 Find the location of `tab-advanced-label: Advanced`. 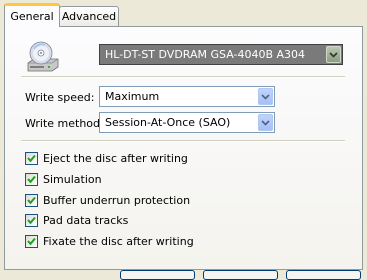

tab-advanced-label: Advanced is located at coordinates (89, 16).